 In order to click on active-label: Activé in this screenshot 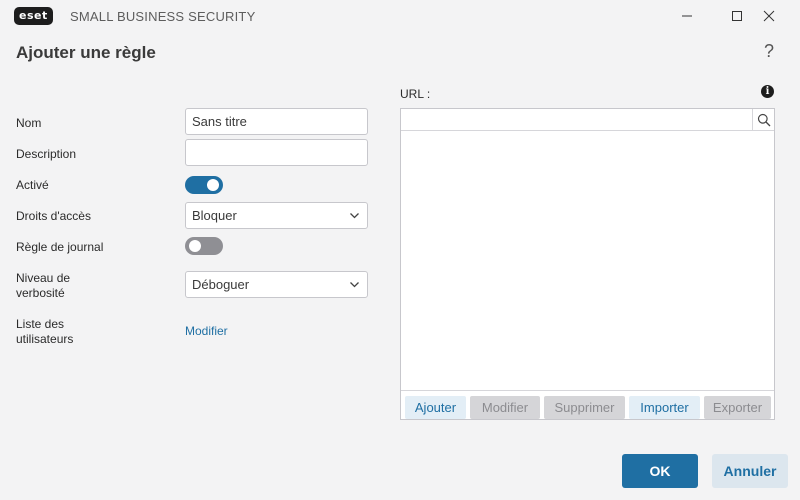, I will do `click(32, 185)`.